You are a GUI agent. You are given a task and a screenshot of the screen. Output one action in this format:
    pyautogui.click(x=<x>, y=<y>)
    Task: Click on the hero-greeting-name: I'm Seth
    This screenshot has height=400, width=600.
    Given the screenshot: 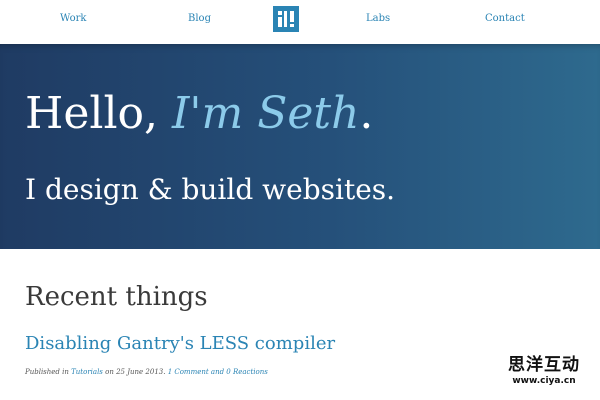 What is the action you would take?
    pyautogui.click(x=266, y=113)
    